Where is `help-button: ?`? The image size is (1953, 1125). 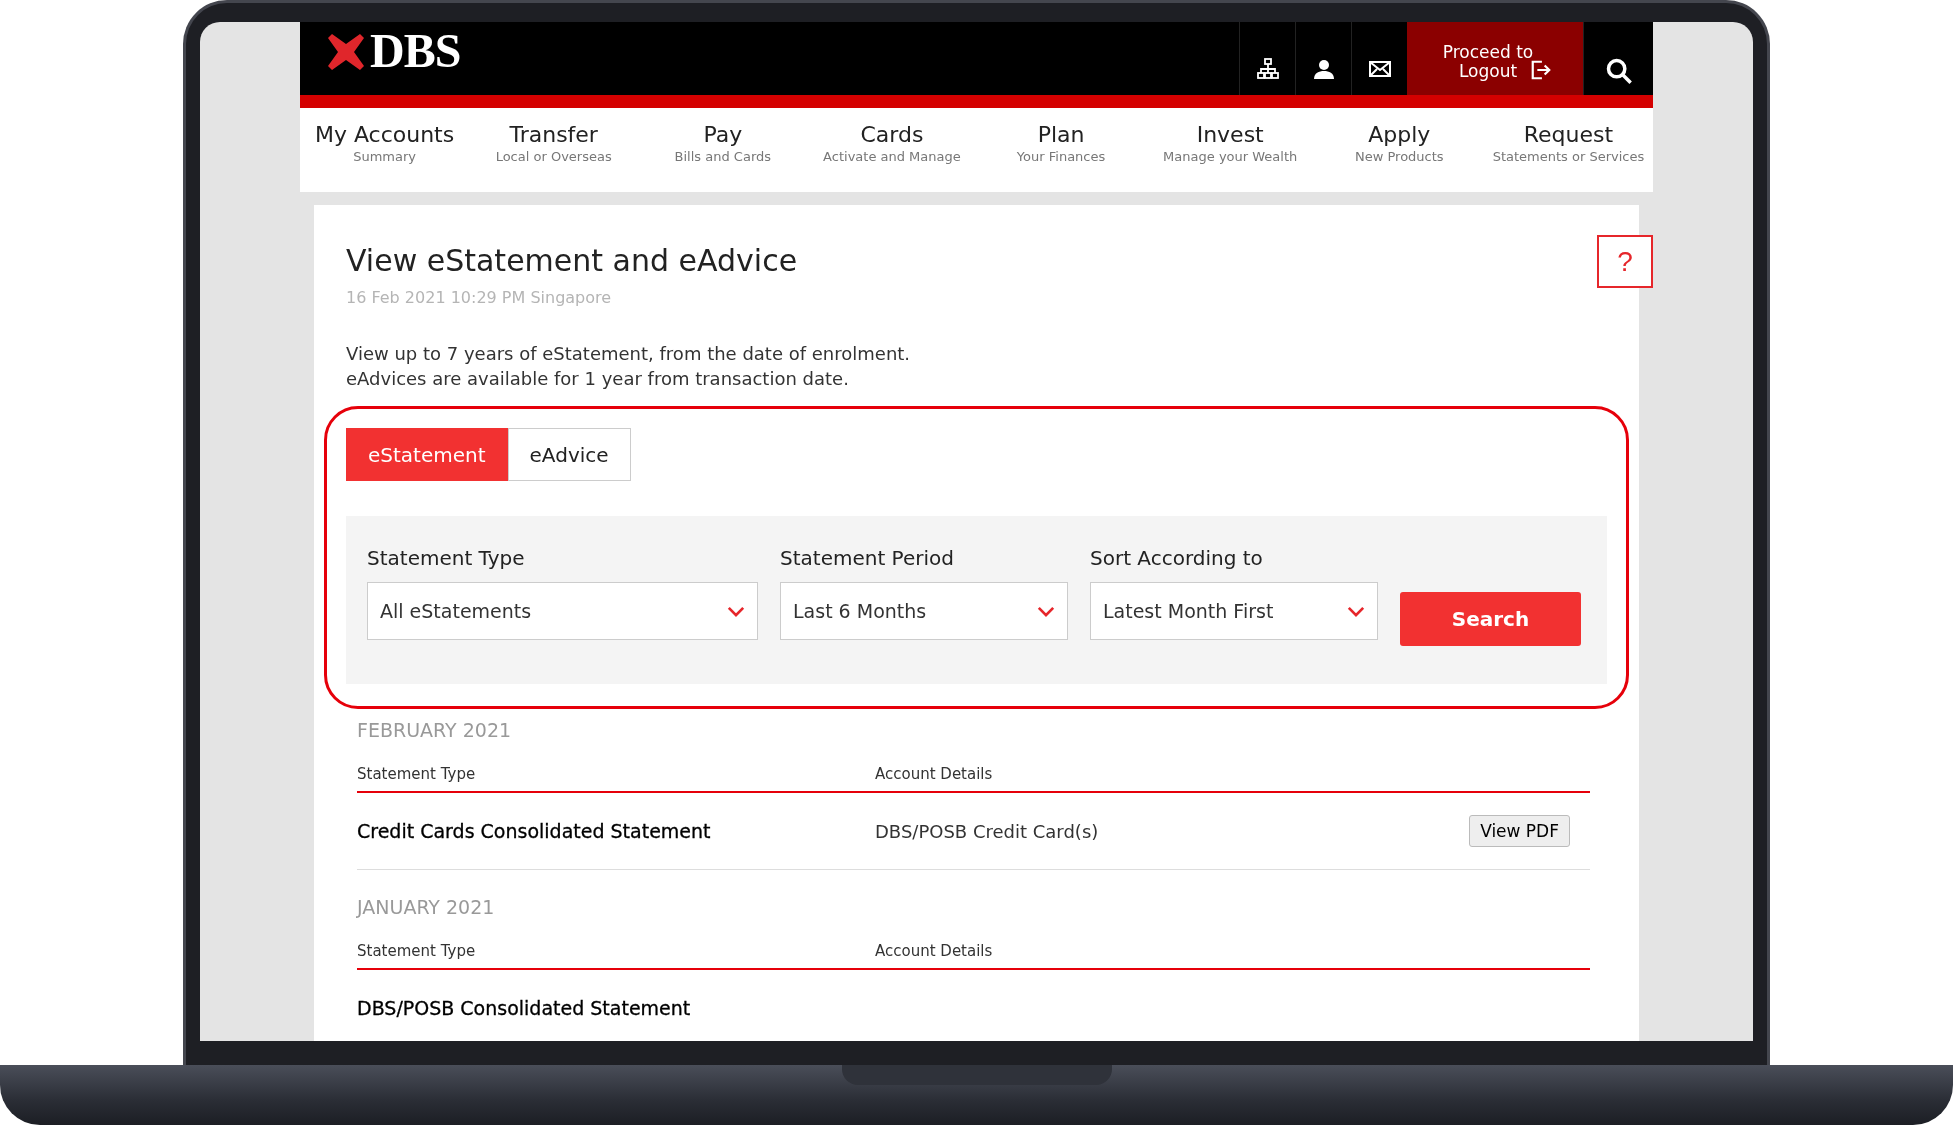 help-button: ? is located at coordinates (1625, 261).